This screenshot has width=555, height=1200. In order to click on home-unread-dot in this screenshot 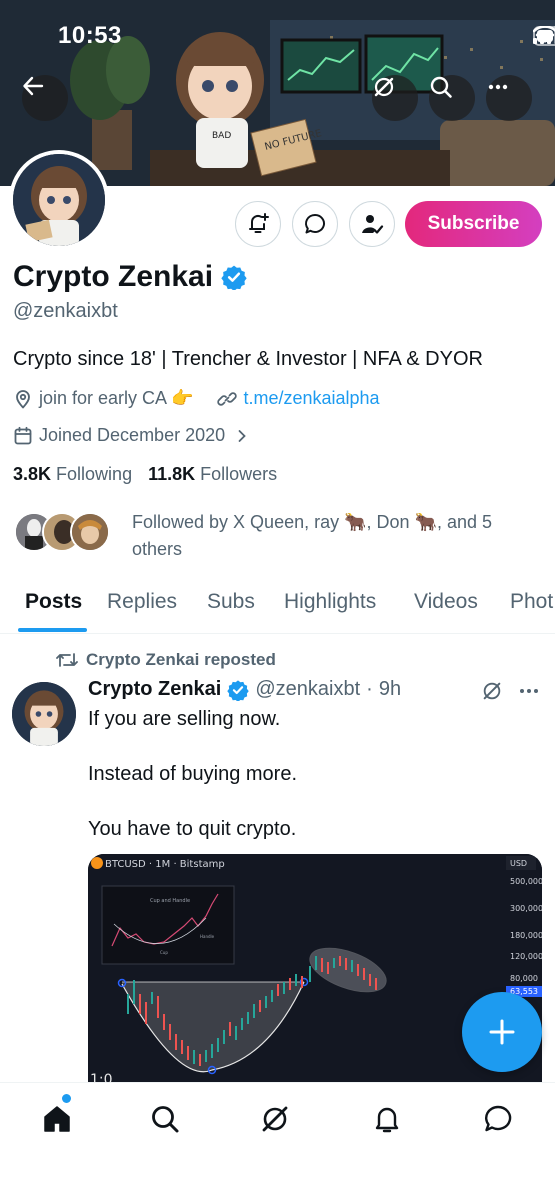, I will do `click(66, 1098)`.